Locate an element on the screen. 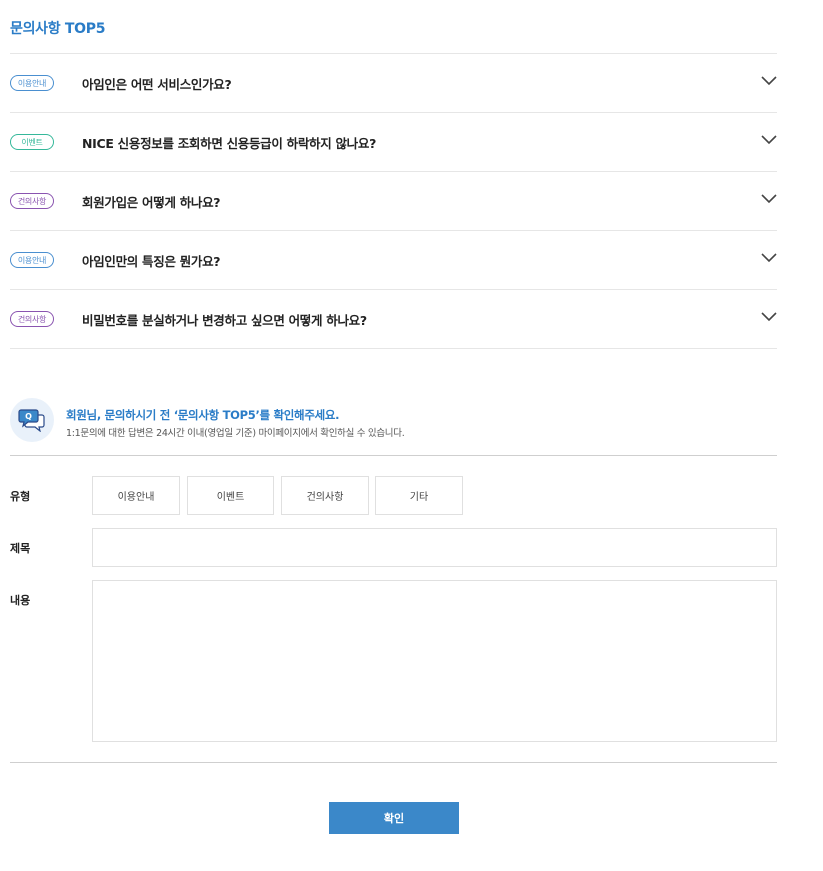 The height and width of the screenshot is (871, 823). faq-question: 아임인만의 특징은 뭔가요? is located at coordinates (151, 261).